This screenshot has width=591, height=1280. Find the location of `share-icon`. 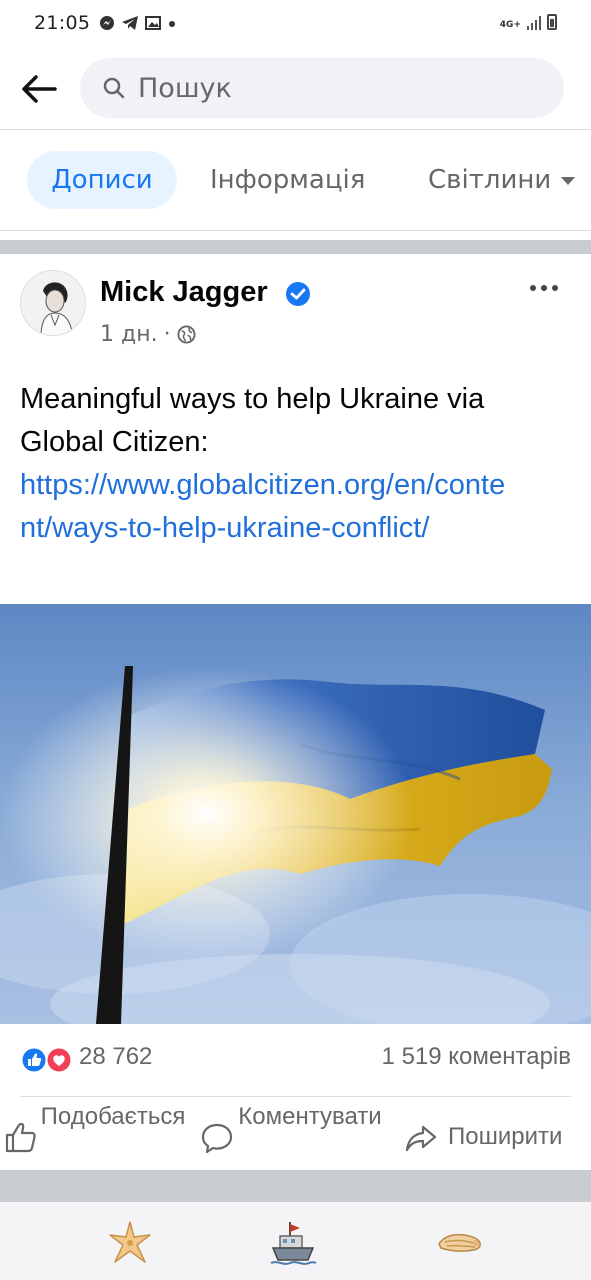

share-icon is located at coordinates (421, 1138).